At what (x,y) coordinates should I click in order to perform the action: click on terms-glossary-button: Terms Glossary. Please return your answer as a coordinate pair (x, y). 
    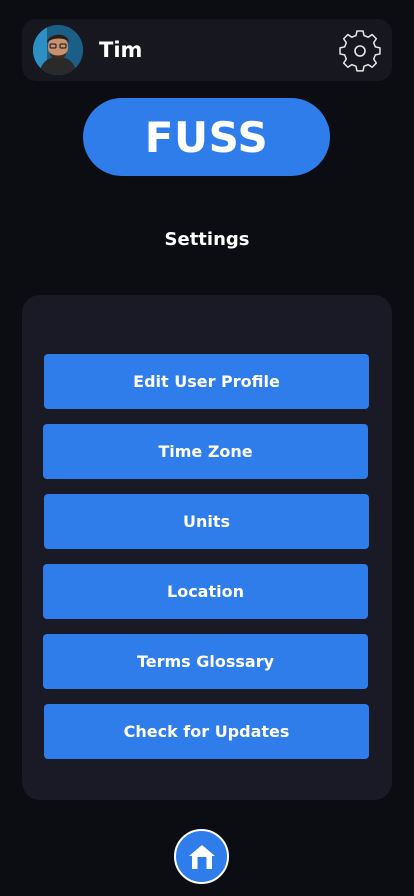
    Looking at the image, I should click on (205, 661).